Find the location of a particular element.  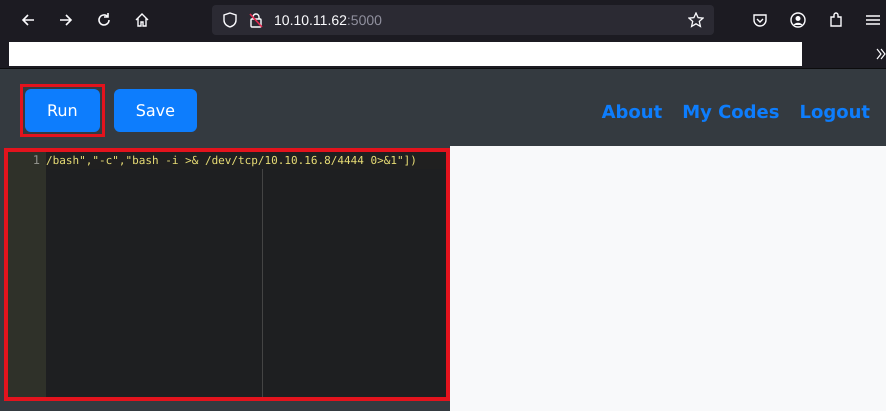

forward-icon is located at coordinates (66, 20).